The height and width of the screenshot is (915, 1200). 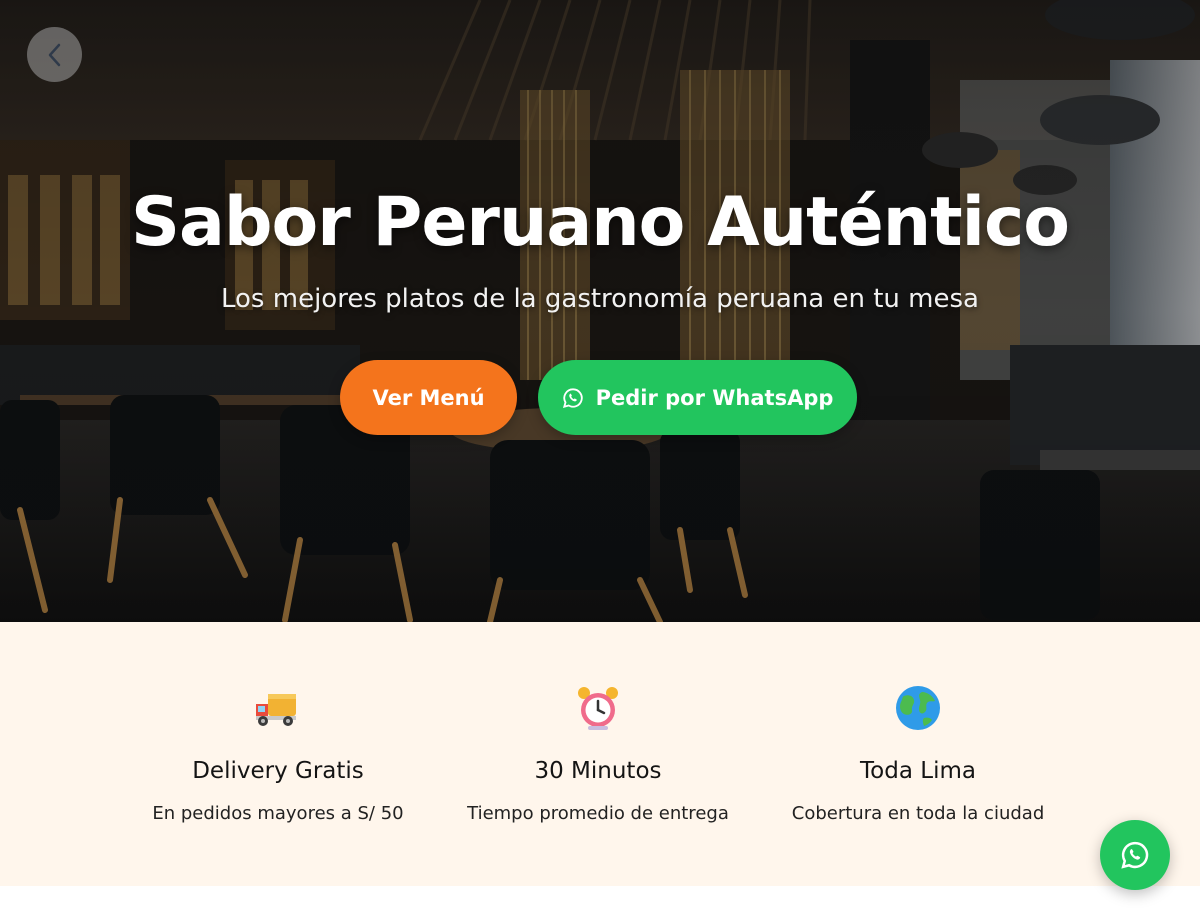 What do you see at coordinates (714, 397) in the screenshot?
I see `whatsapp-order-button-label: Pedir por WhatsApp` at bounding box center [714, 397].